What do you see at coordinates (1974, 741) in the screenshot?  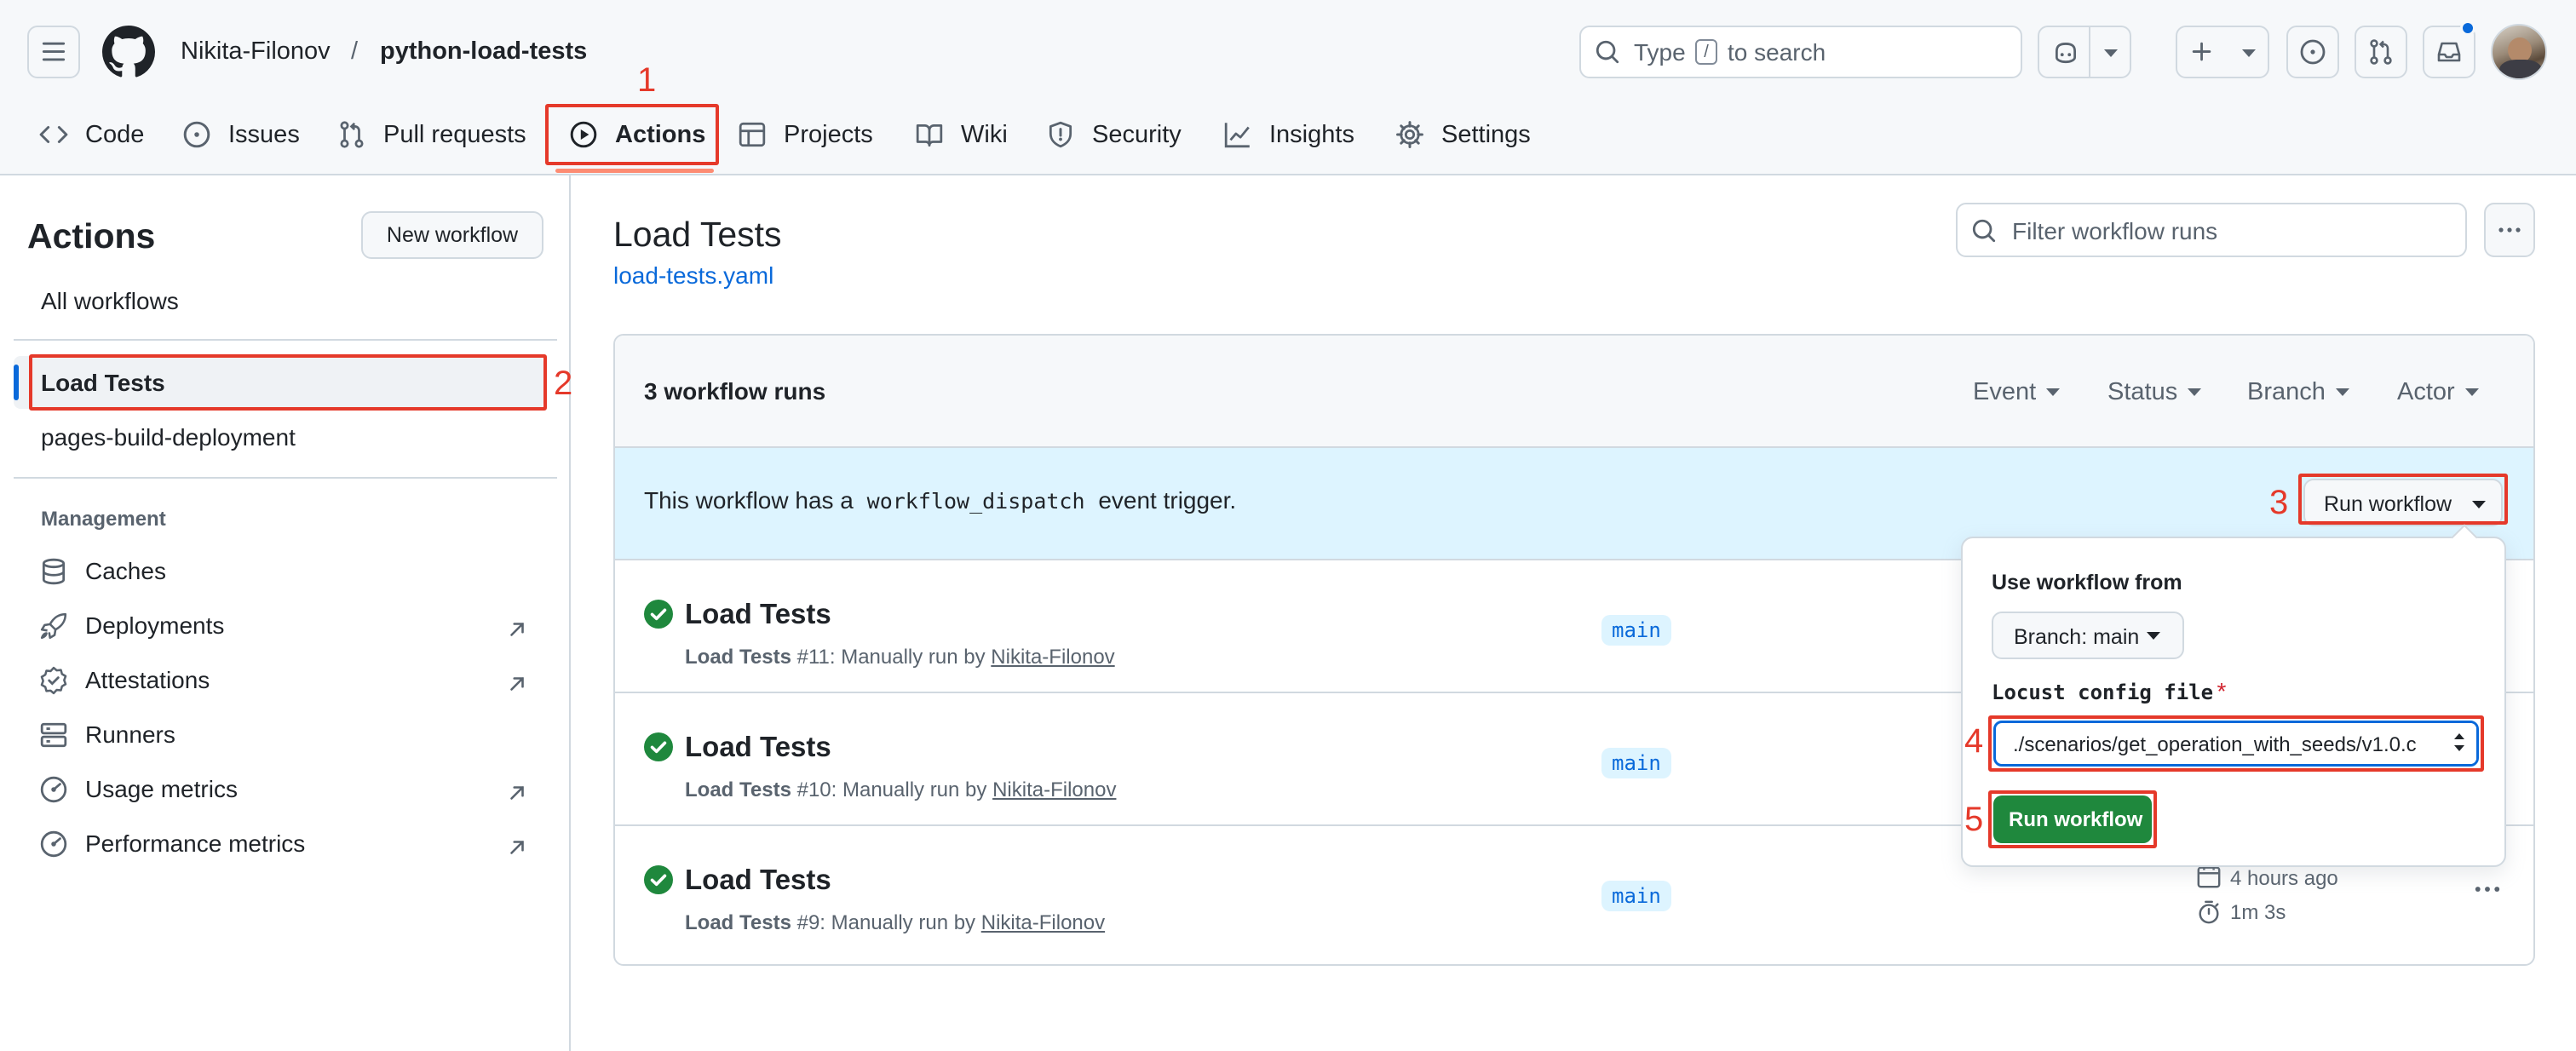 I see `annotation-number-4: 4` at bounding box center [1974, 741].